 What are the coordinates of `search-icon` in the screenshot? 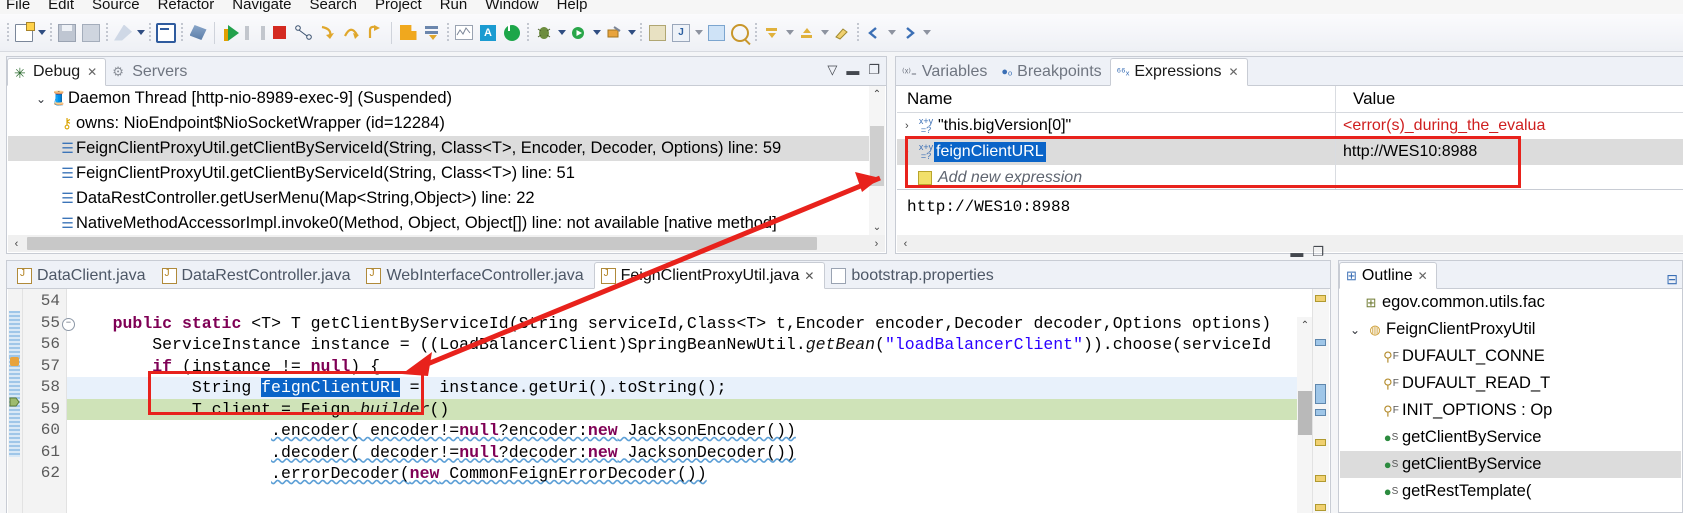 It's located at (740, 33).